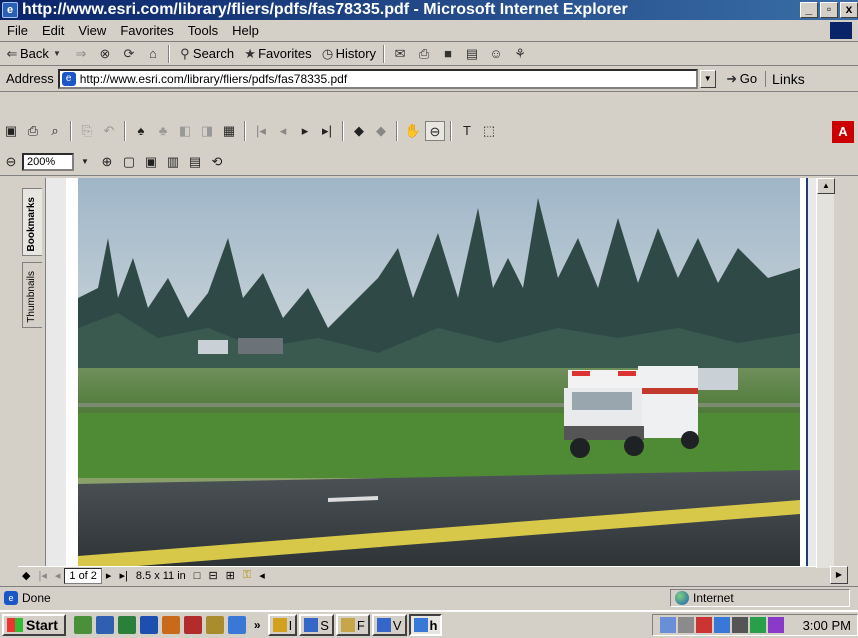 The height and width of the screenshot is (638, 858). What do you see at coordinates (400, 54) in the screenshot?
I see `mail-button: ✉` at bounding box center [400, 54].